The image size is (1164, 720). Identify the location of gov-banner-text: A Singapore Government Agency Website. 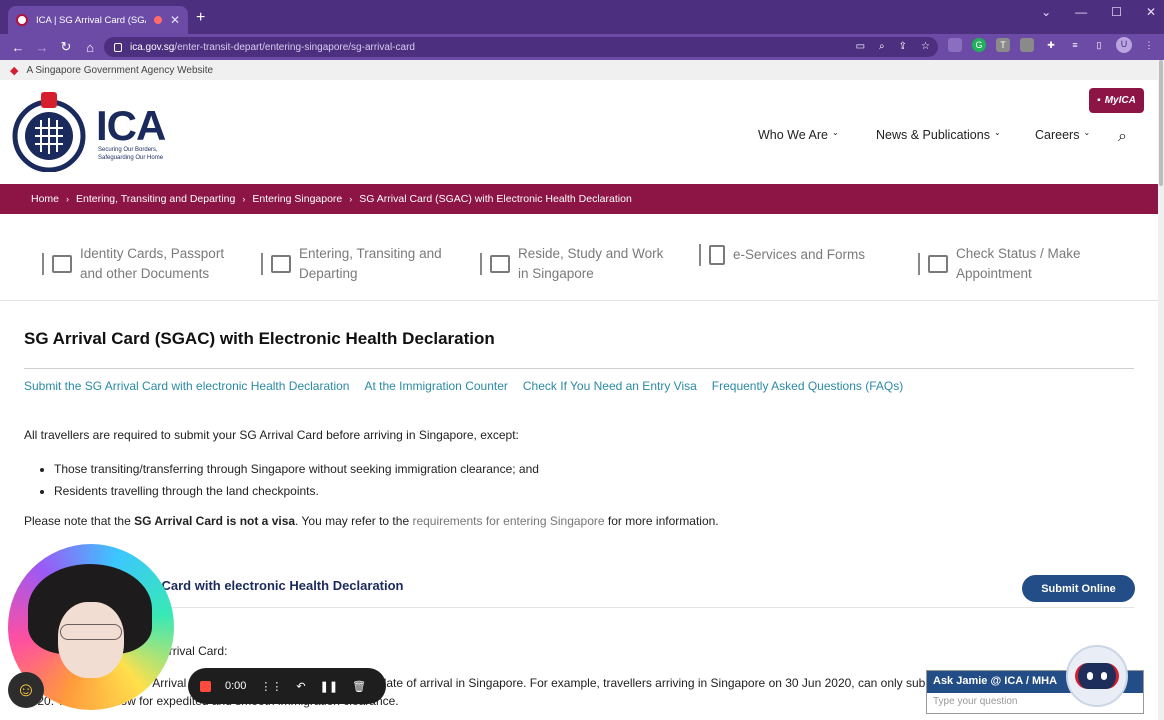
(120, 70).